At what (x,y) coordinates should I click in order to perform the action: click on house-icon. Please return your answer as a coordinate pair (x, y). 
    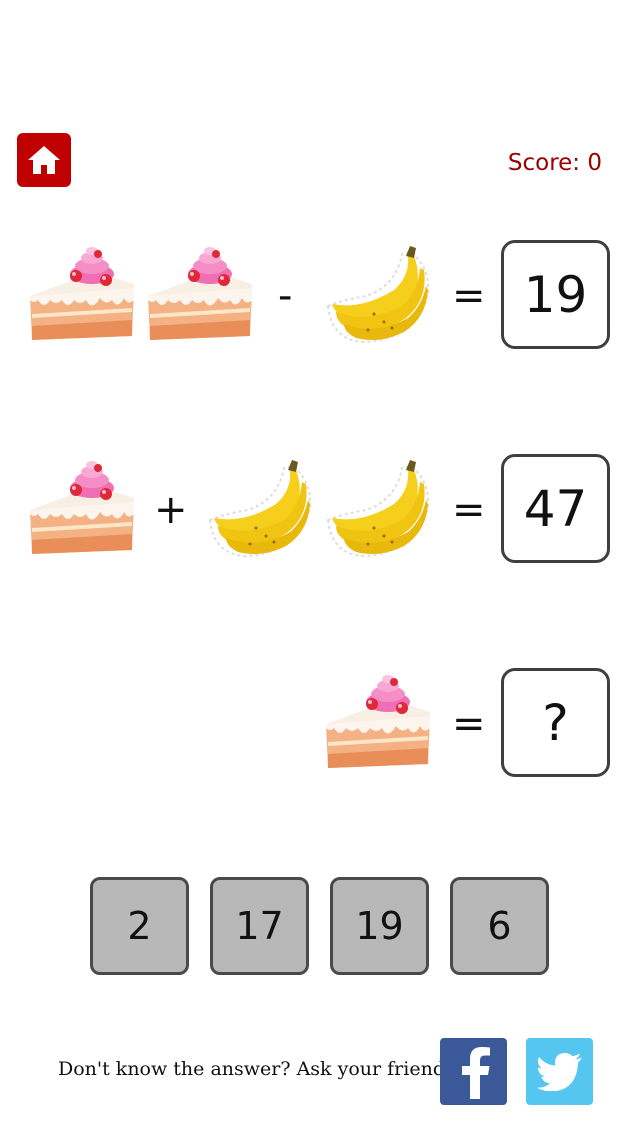
    Looking at the image, I should click on (44, 160).